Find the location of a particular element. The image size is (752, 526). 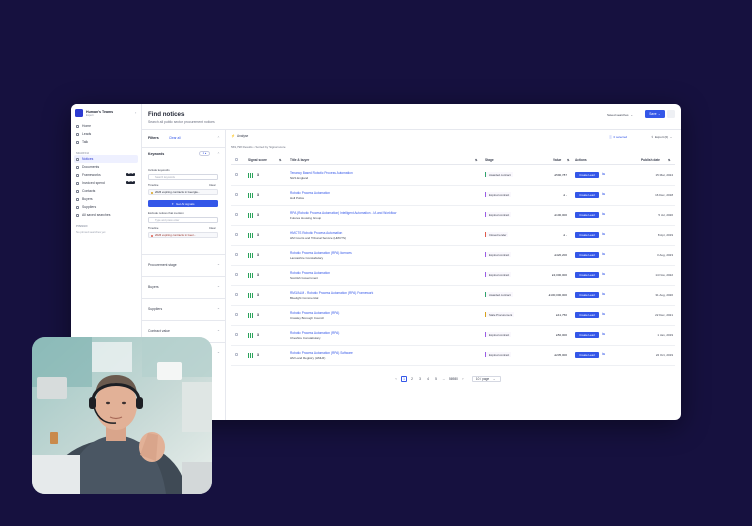

select-all-checkbox is located at coordinates (237, 159).